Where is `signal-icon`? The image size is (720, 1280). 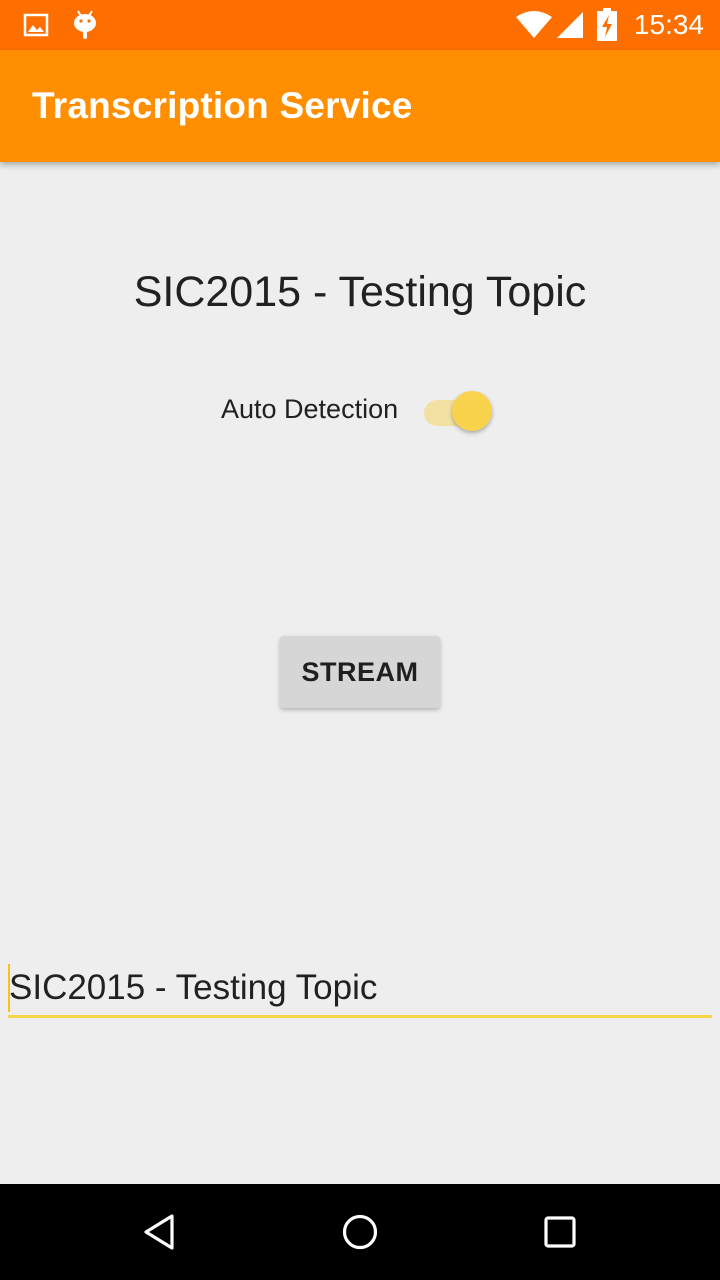 signal-icon is located at coordinates (570, 25).